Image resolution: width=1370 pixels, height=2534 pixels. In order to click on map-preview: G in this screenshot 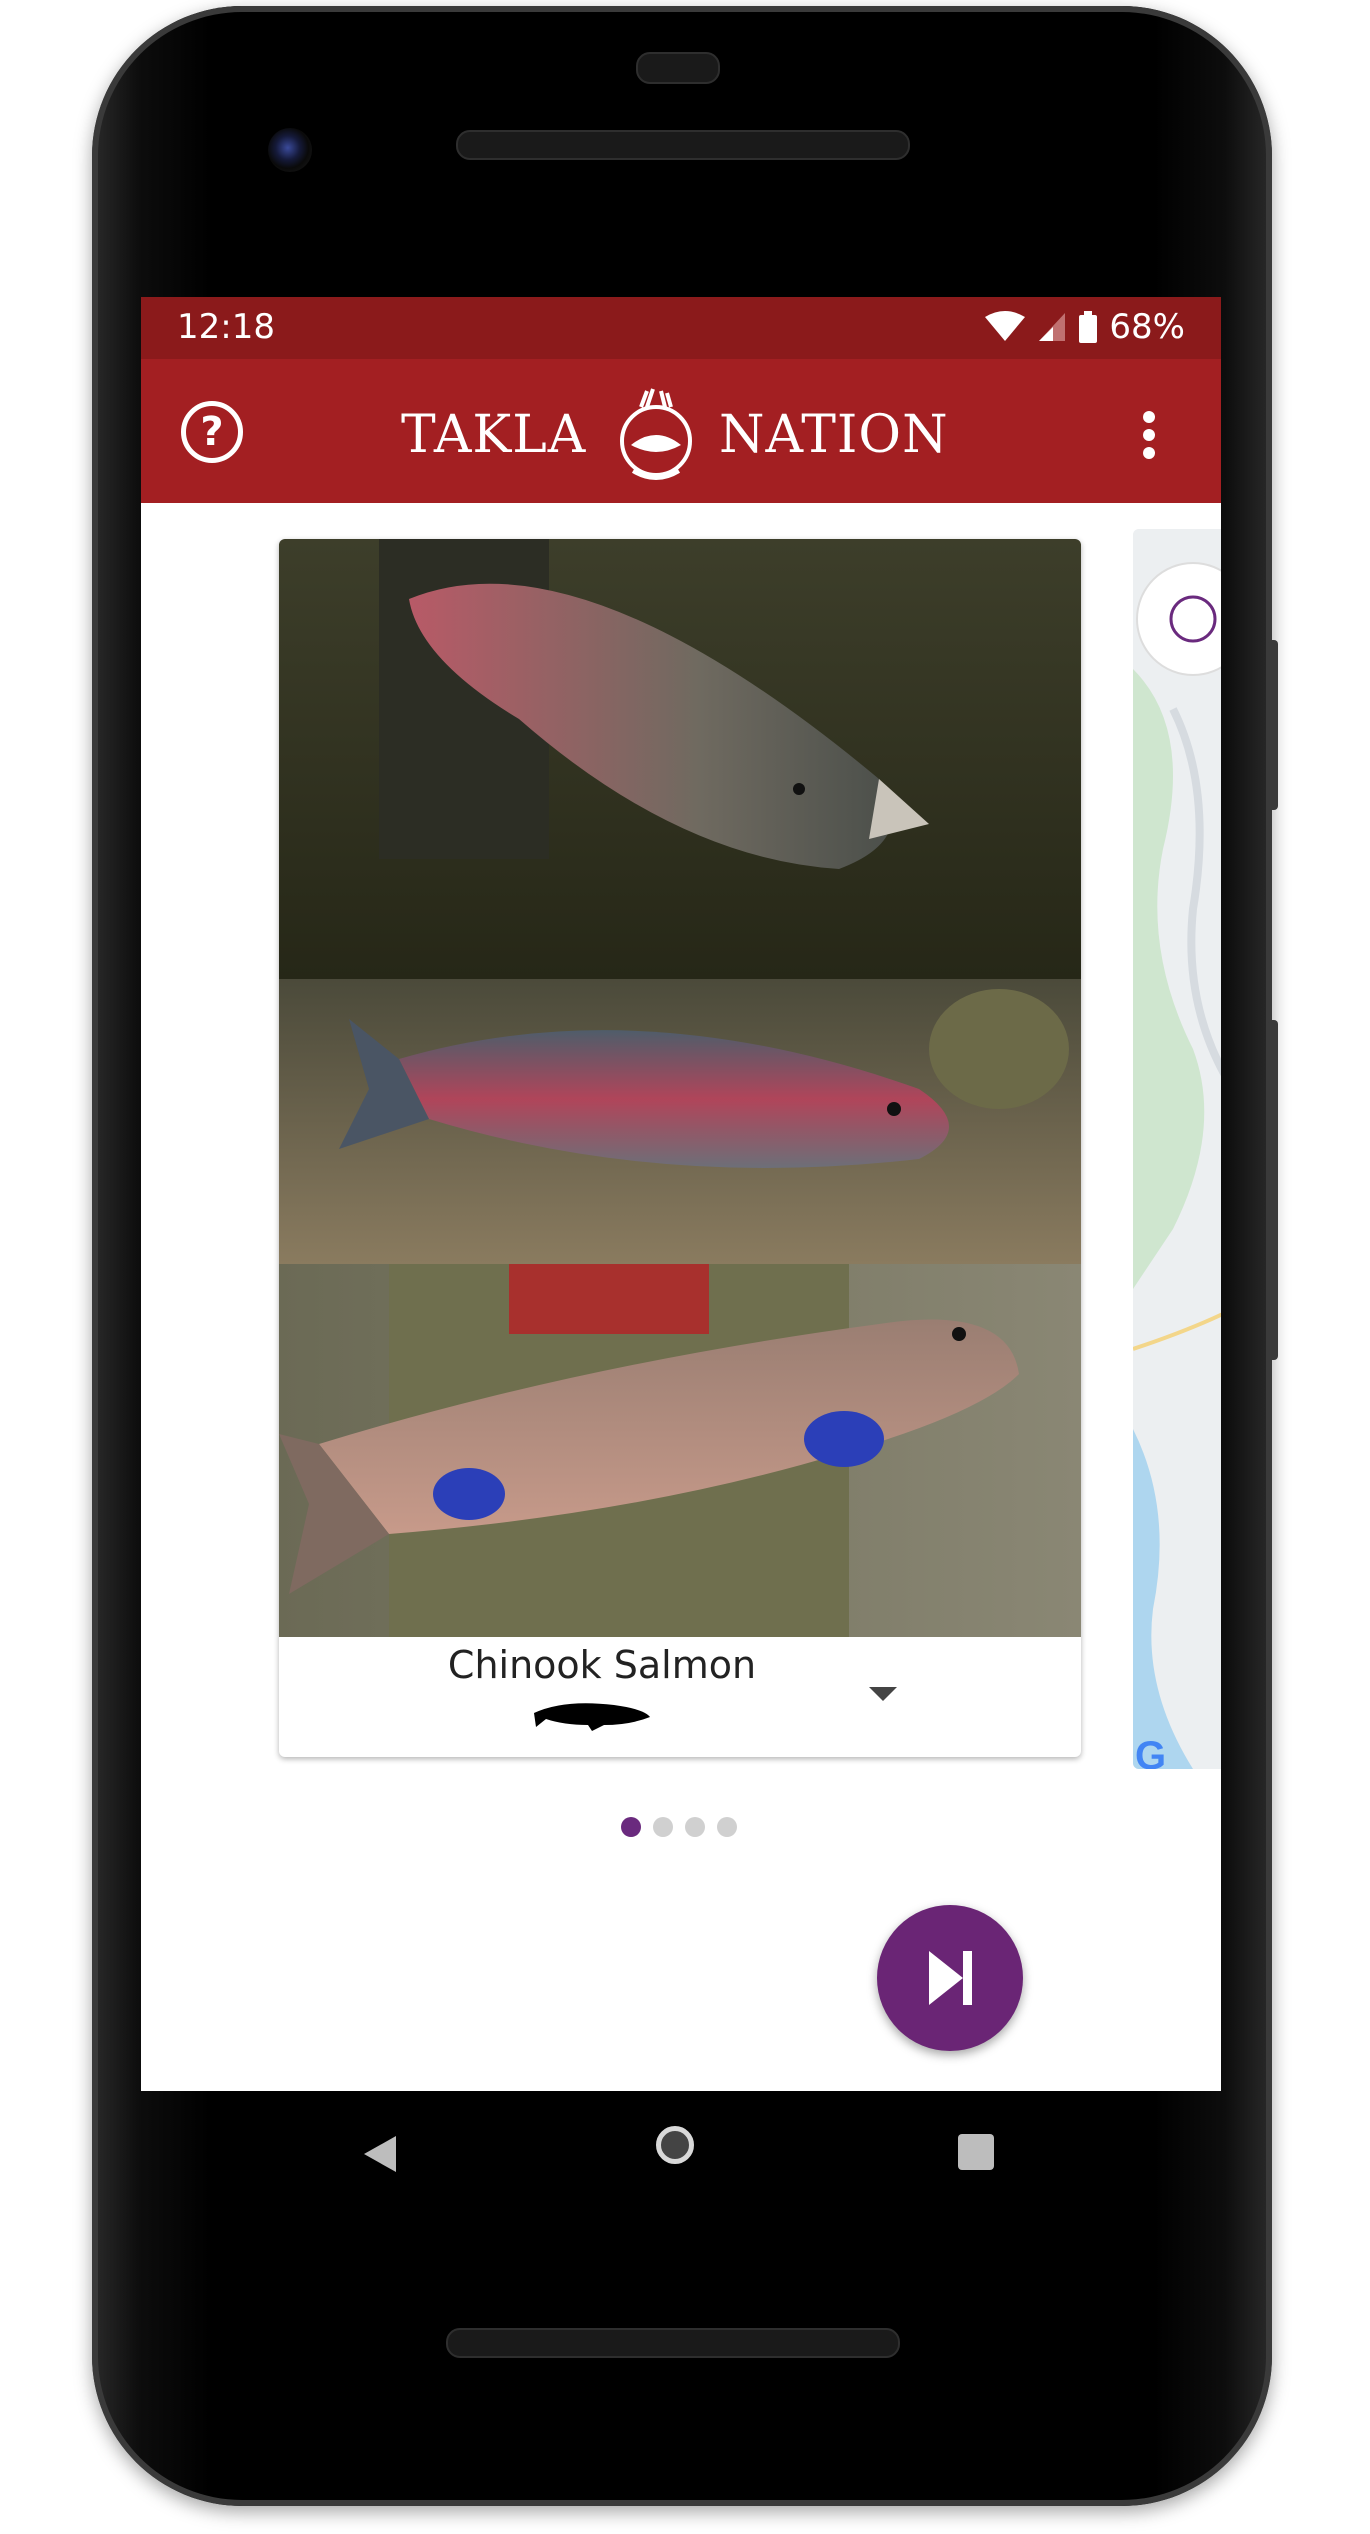, I will do `click(1177, 1149)`.